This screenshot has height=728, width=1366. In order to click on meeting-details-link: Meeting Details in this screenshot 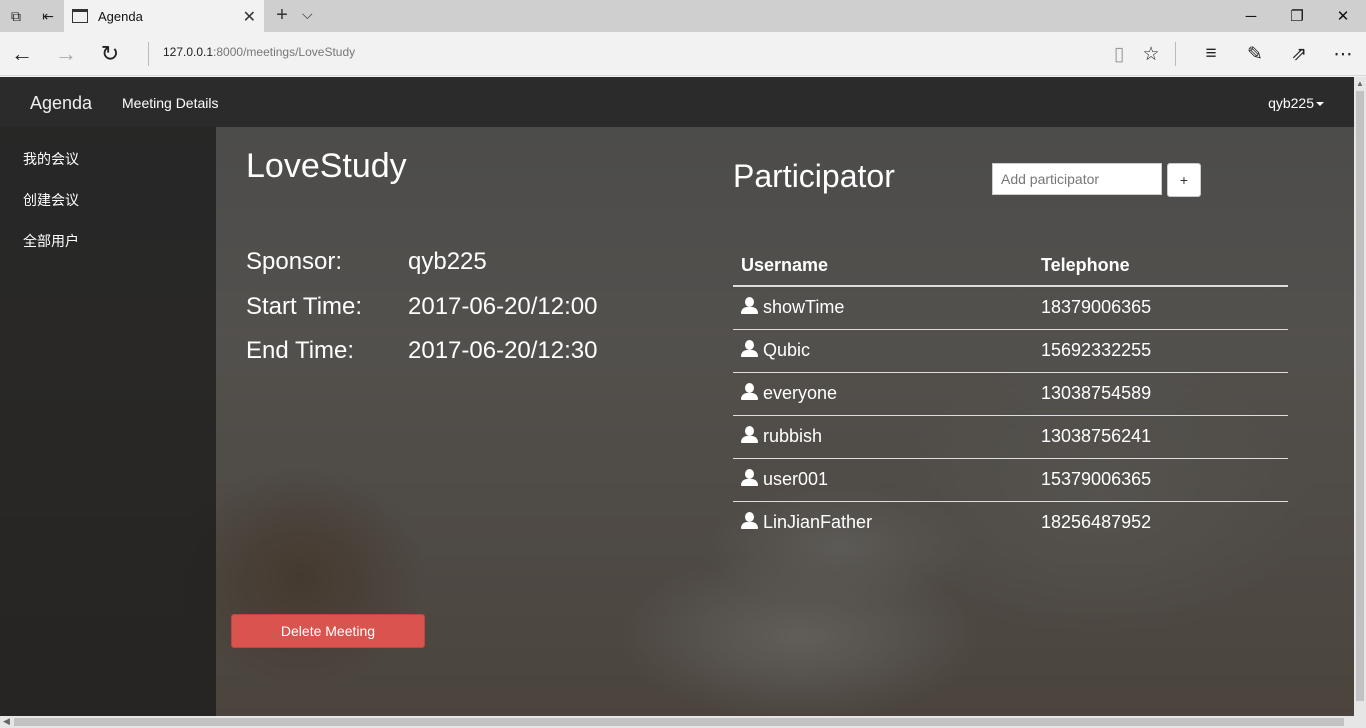, I will do `click(170, 103)`.